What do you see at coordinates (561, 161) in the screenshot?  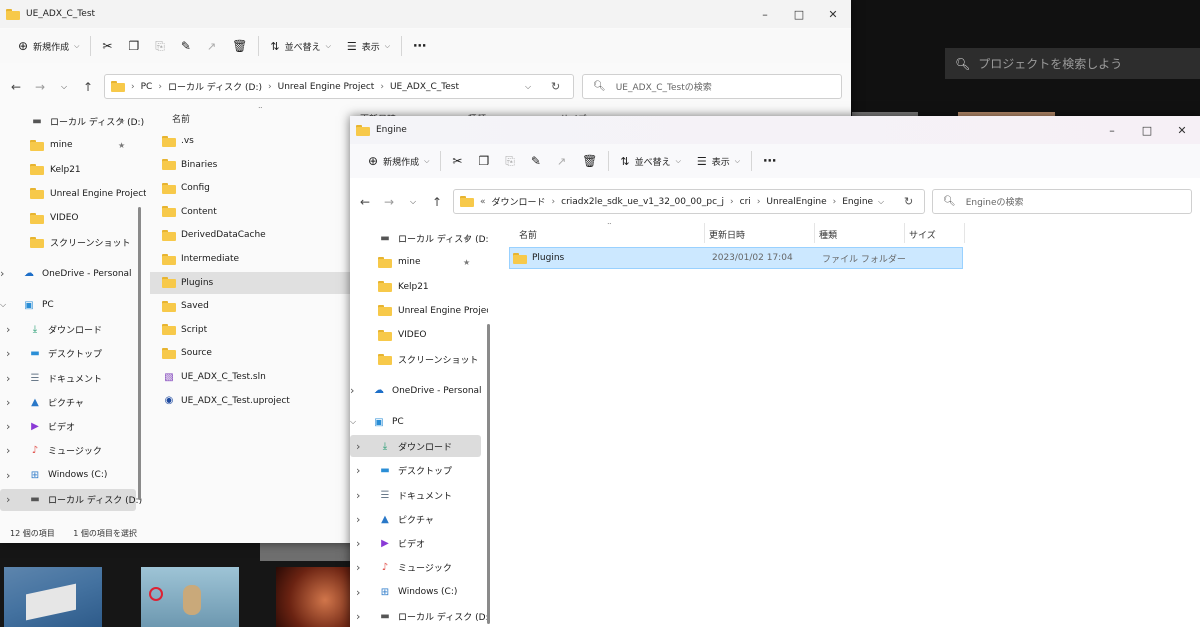 I see `share-button: ↗` at bounding box center [561, 161].